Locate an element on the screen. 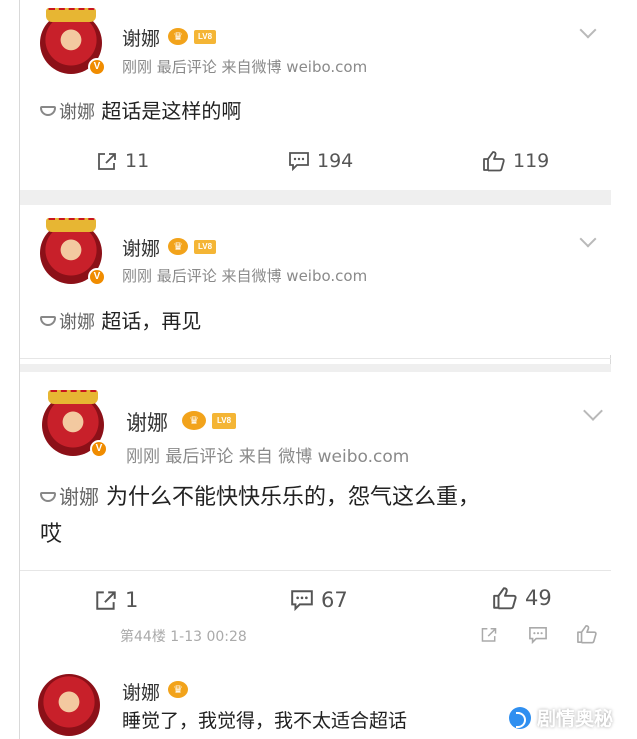  post-text-continued: 哎 is located at coordinates (51, 534).